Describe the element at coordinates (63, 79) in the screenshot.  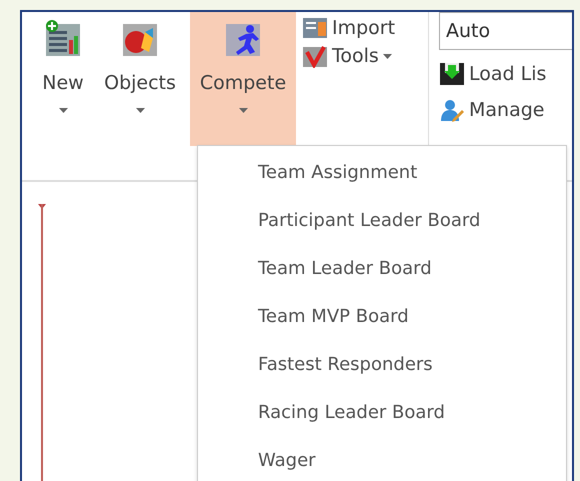
I see `ribbon-button: New` at that location.